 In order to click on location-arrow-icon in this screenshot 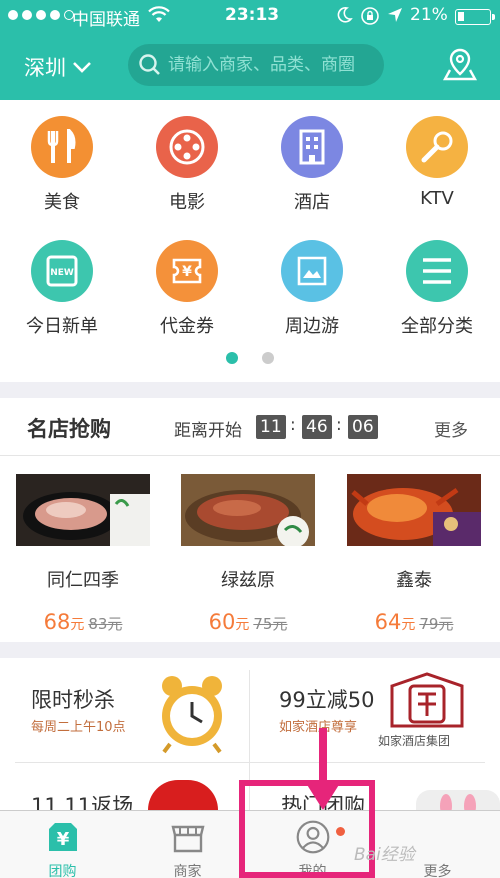, I will do `click(395, 15)`.